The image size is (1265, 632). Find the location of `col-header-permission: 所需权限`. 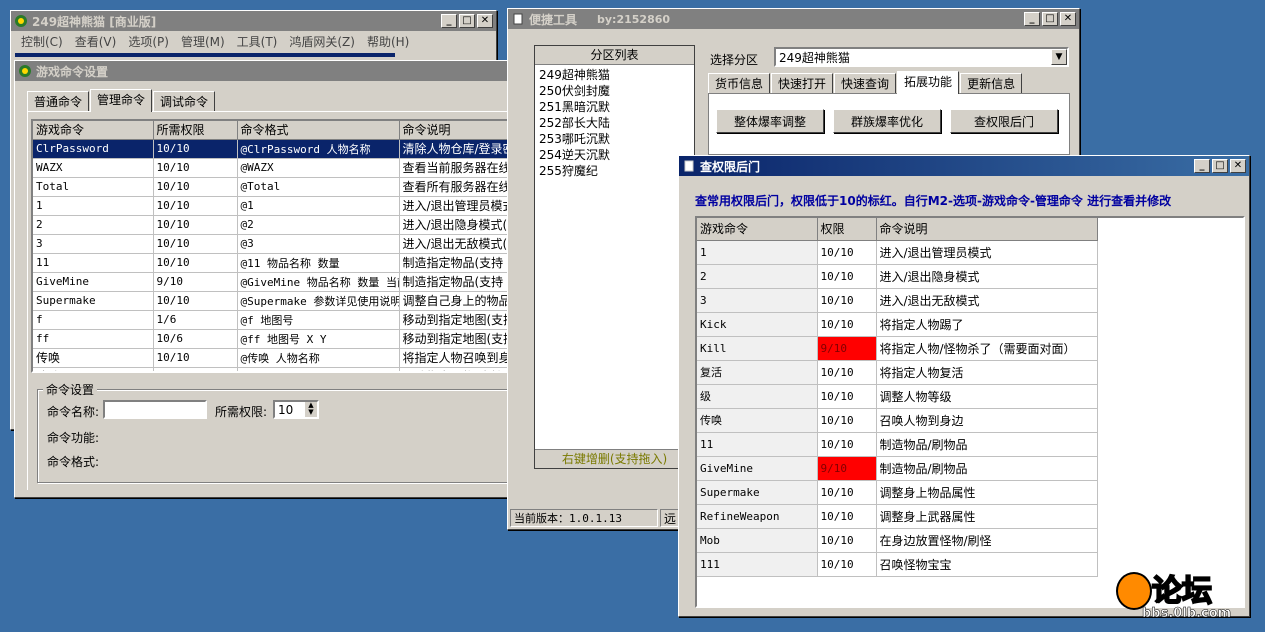

col-header-permission: 所需权限 is located at coordinates (195, 130).